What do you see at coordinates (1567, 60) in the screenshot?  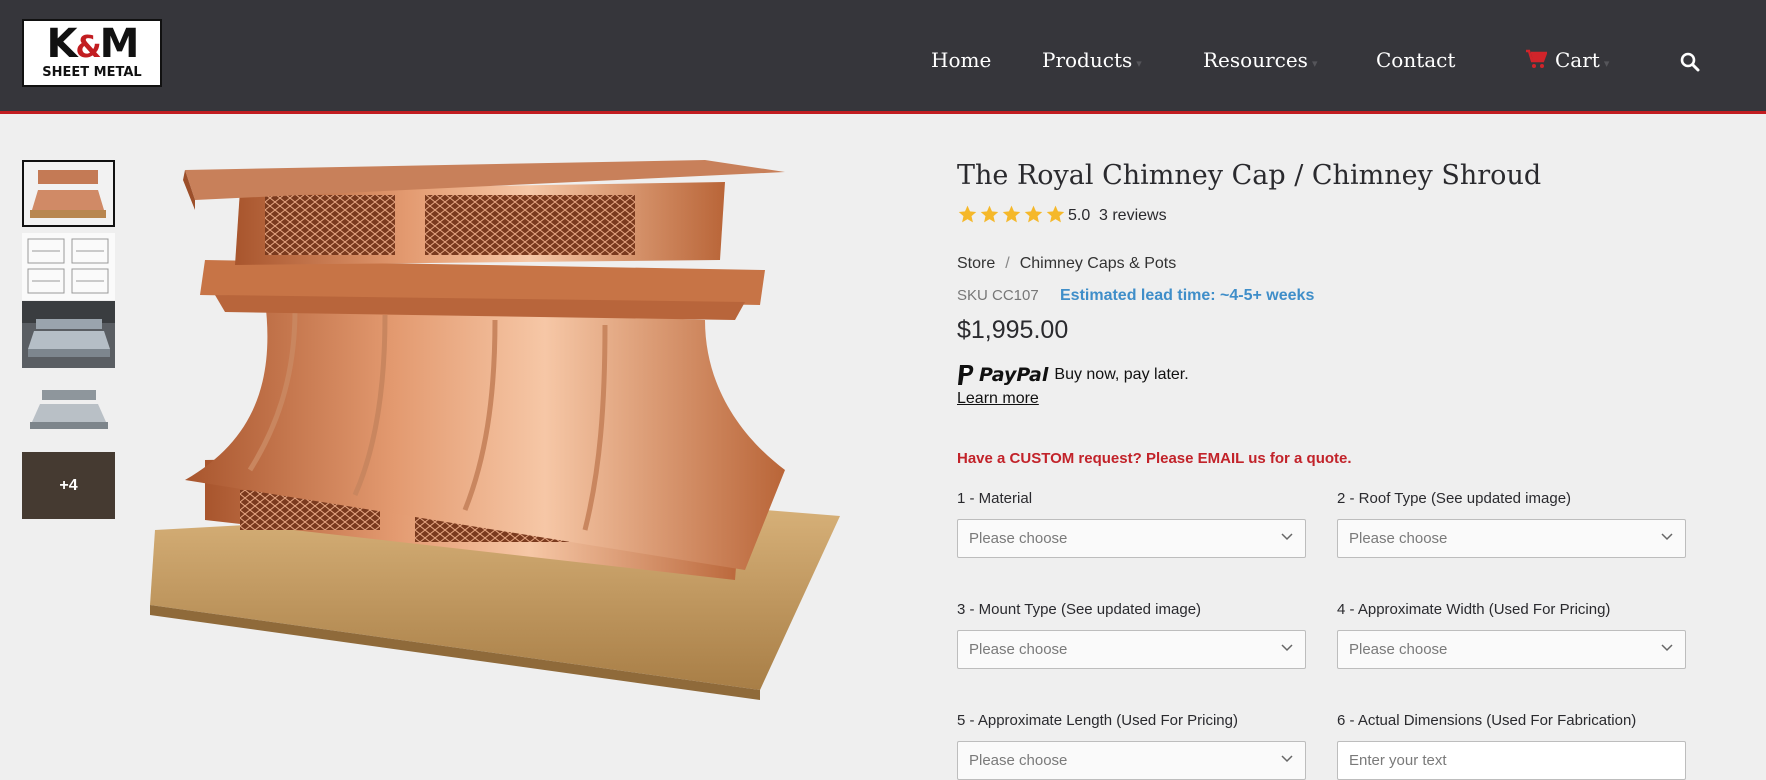 I see `nav-cart: Cart ▾` at bounding box center [1567, 60].